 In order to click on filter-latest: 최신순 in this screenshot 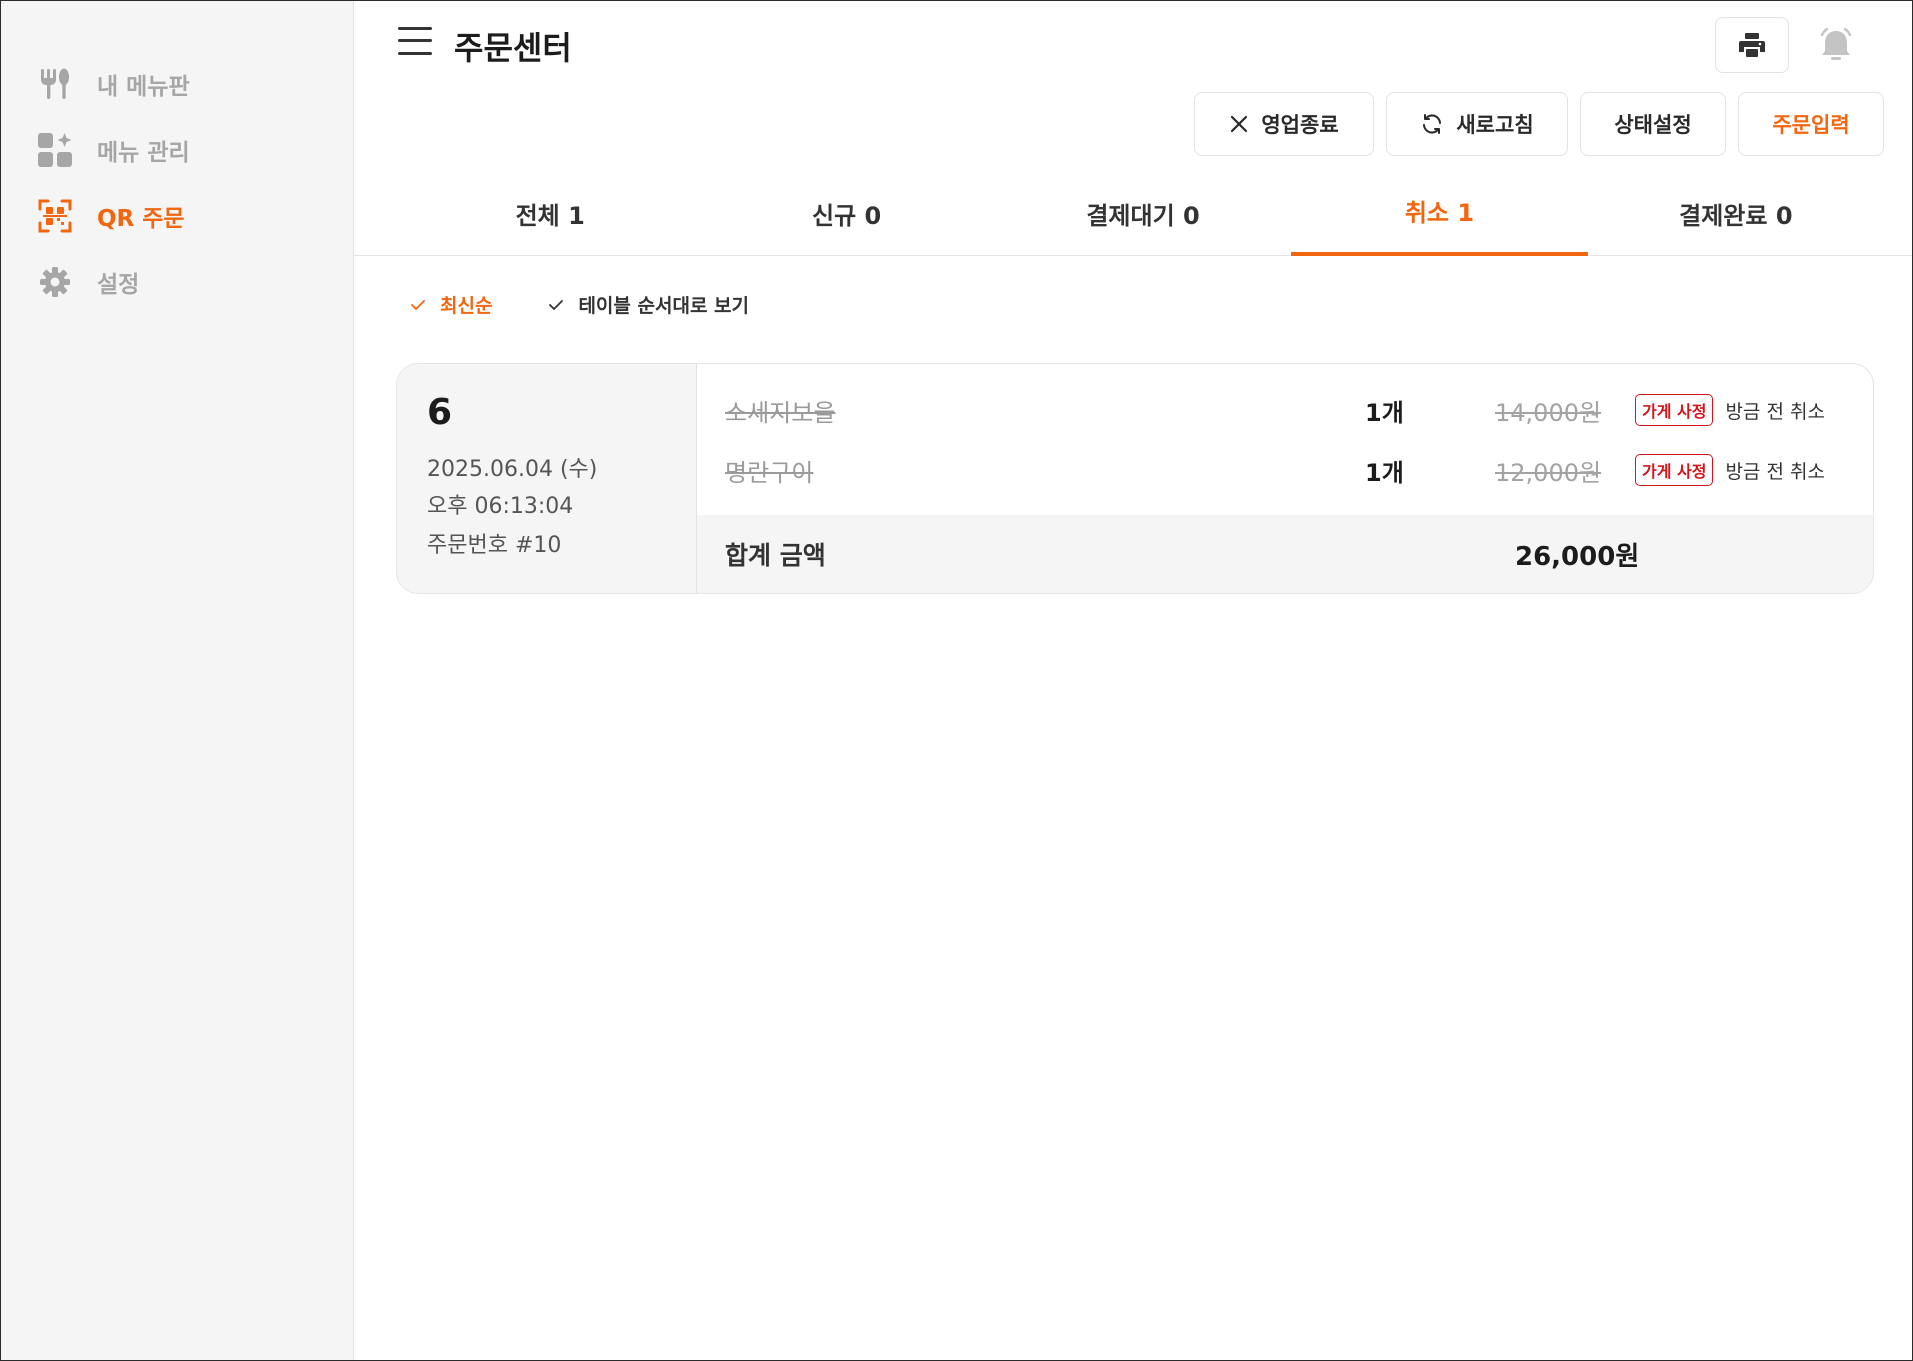, I will do `click(451, 304)`.